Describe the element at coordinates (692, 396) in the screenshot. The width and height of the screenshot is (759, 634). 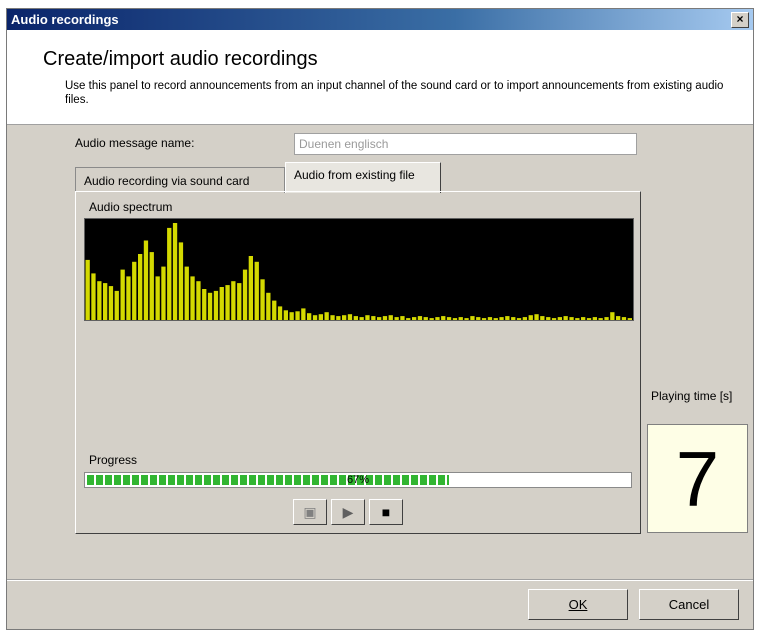
I see `playing-time-label: Playing time [s]` at that location.